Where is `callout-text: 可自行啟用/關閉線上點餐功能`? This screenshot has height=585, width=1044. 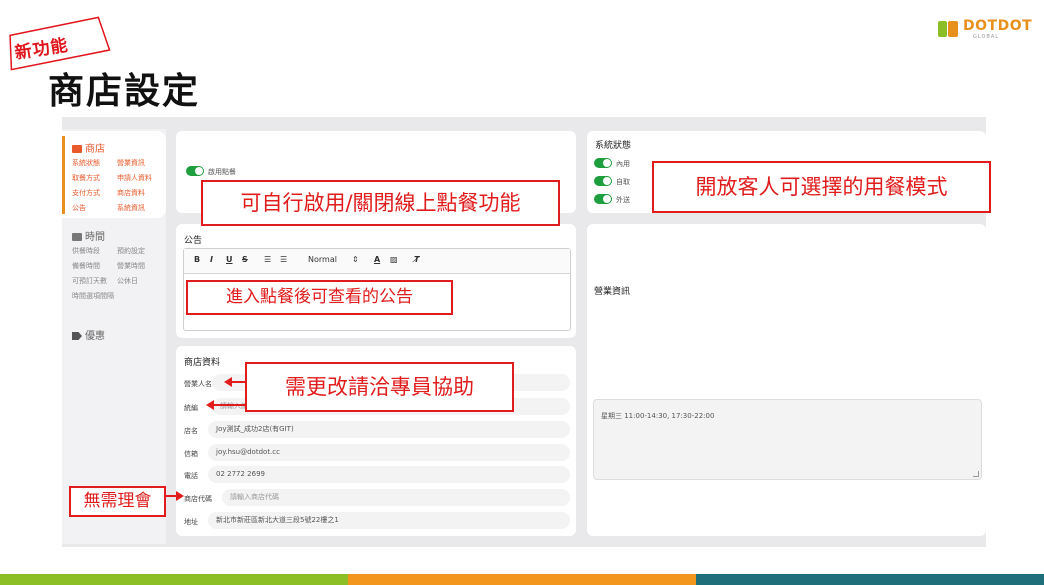
callout-text: 可自行啟用/關閉線上點餐功能 is located at coordinates (380, 203).